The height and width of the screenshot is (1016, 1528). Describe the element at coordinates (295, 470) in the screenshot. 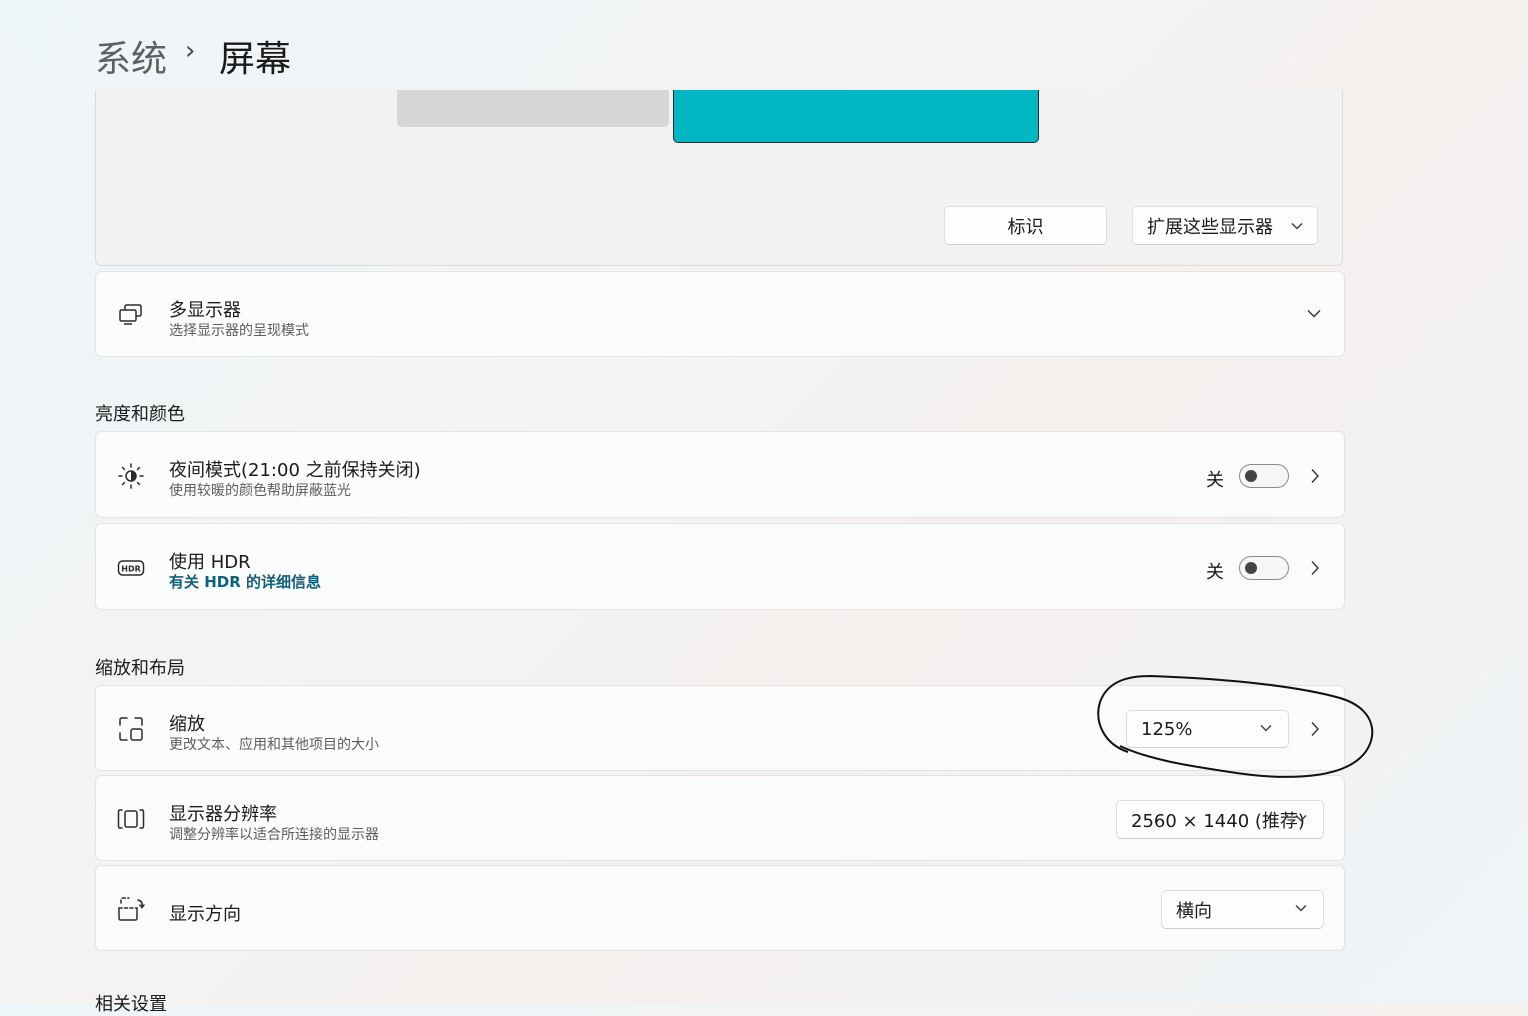

I see `night-mode-title: 夜间模式(21:00 之前保持关闭)` at that location.